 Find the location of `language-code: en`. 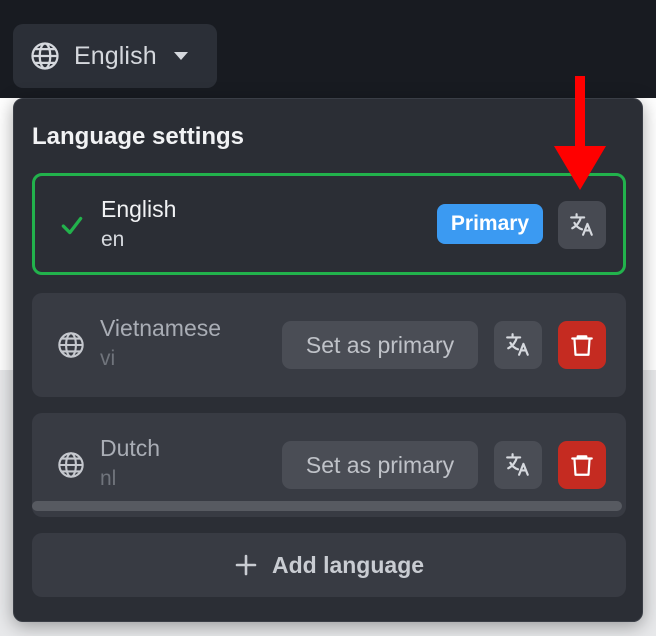

language-code: en is located at coordinates (113, 239).